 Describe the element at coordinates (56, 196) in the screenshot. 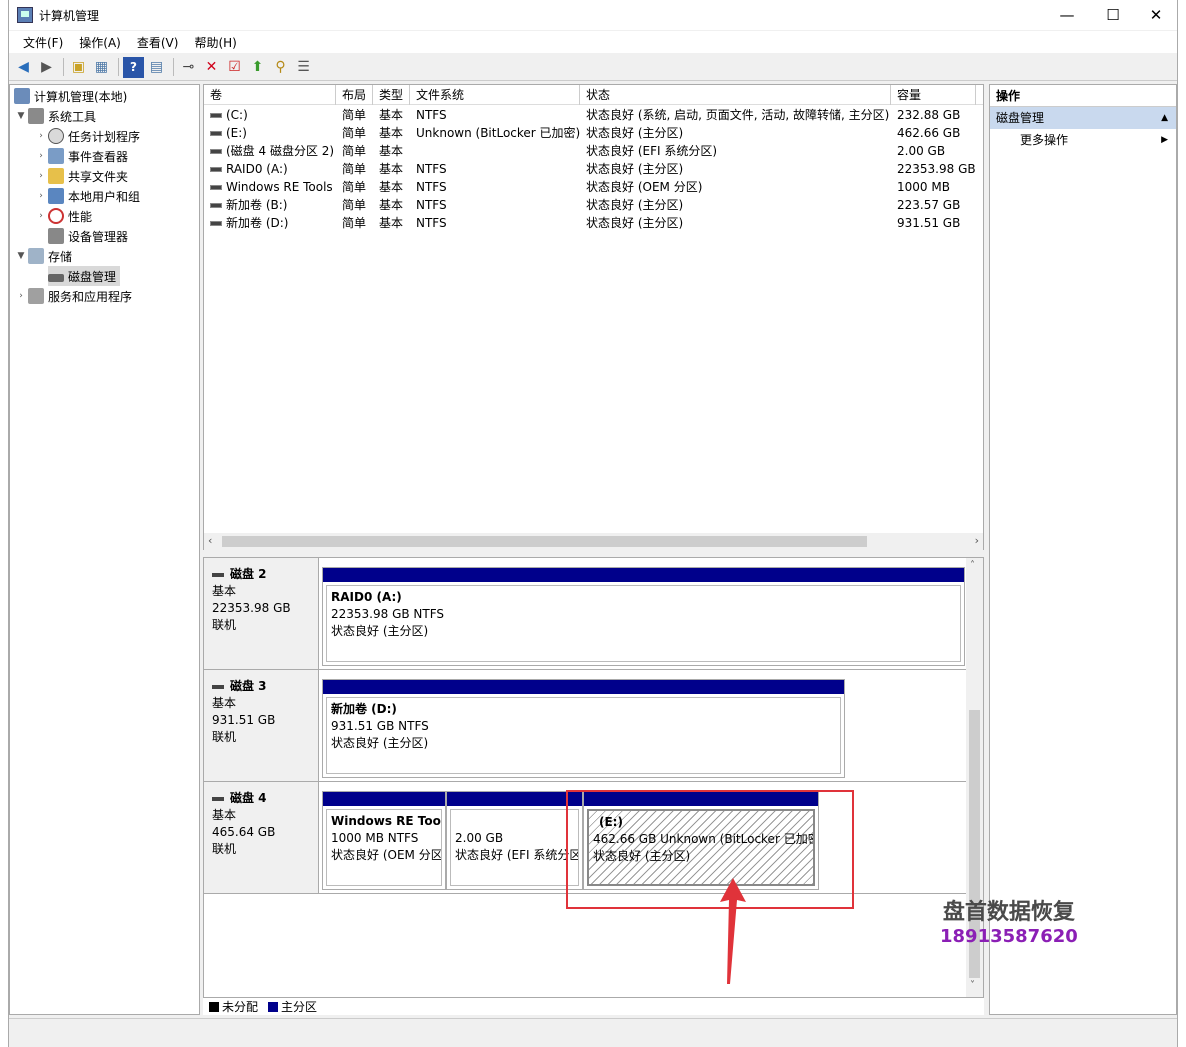

I see `users-icon` at that location.